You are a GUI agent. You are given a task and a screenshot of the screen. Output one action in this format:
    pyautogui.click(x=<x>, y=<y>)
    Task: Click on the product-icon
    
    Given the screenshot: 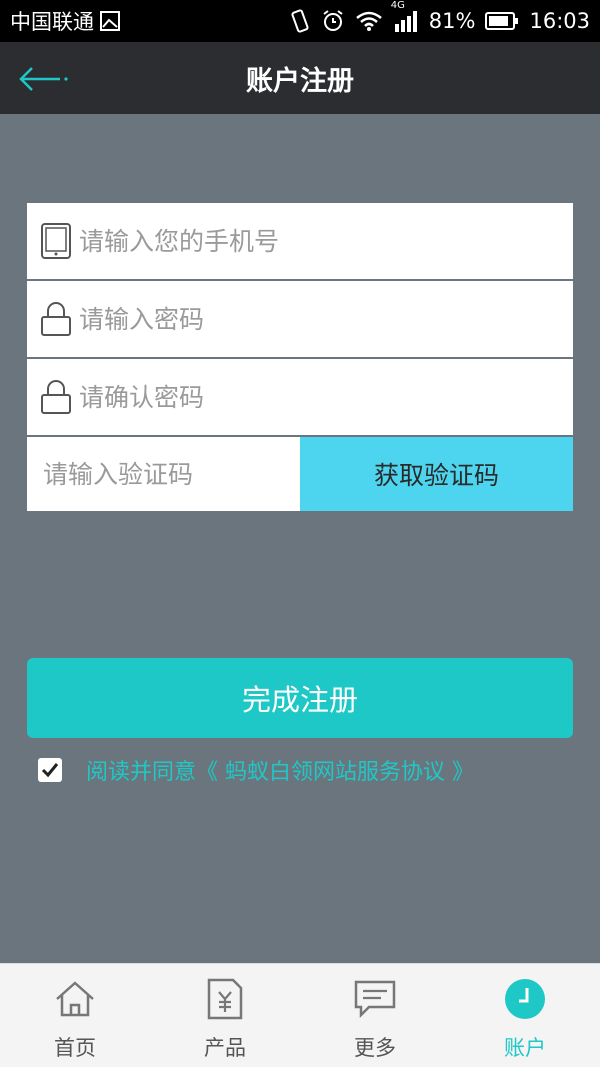 What is the action you would take?
    pyautogui.click(x=225, y=999)
    